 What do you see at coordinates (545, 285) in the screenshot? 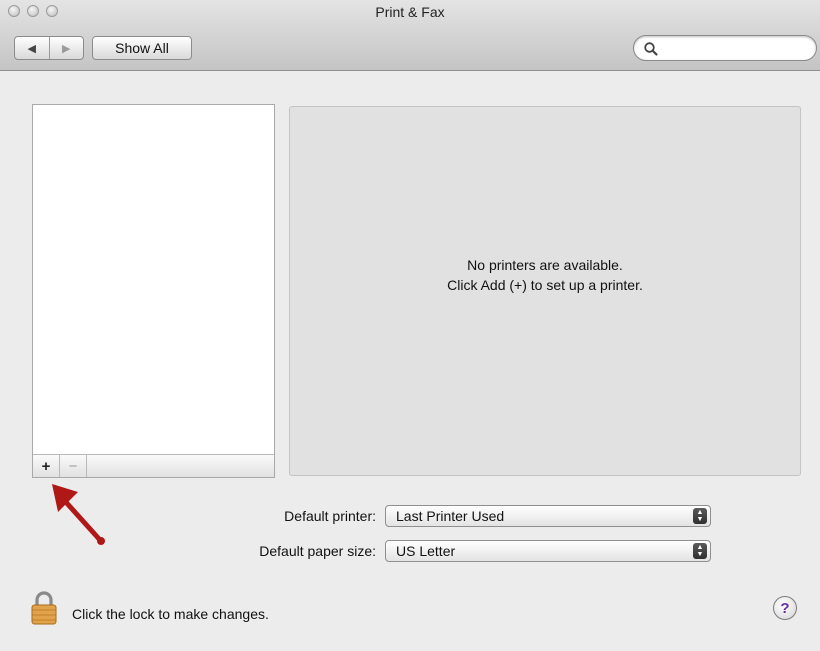
I see `add-printer-hint: Click Add (+) to set up a printer.` at bounding box center [545, 285].